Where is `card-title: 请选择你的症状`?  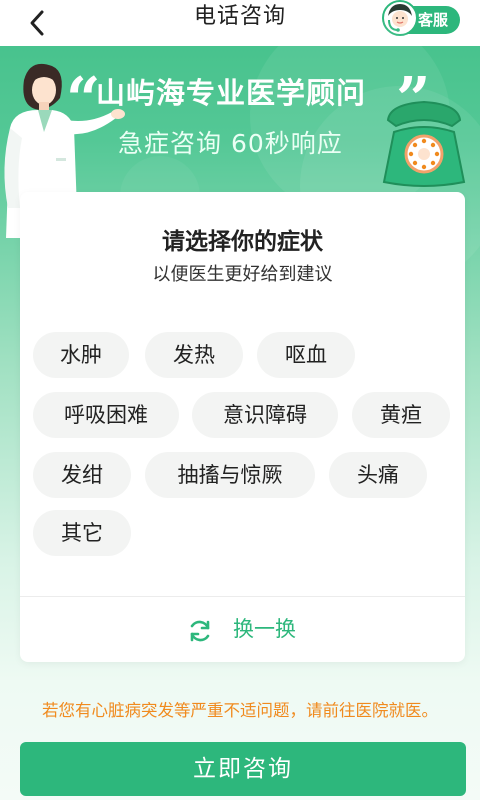 card-title: 请选择你的症状 is located at coordinates (242, 242).